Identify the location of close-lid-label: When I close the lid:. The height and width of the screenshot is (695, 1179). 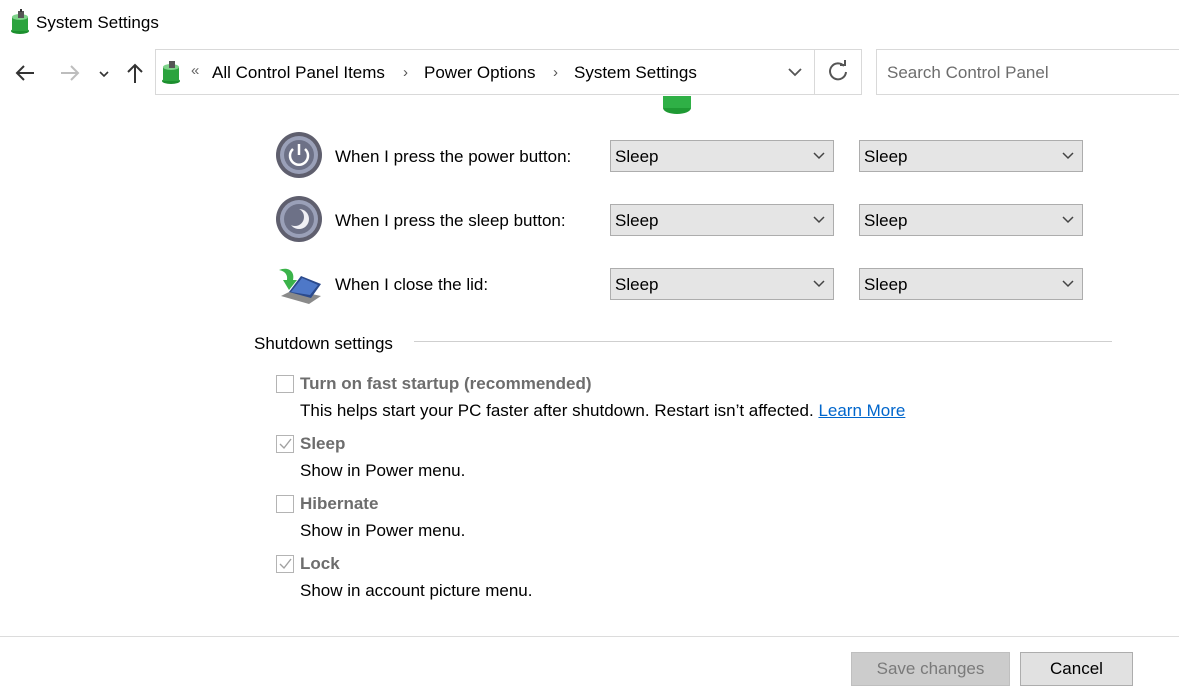
(412, 284).